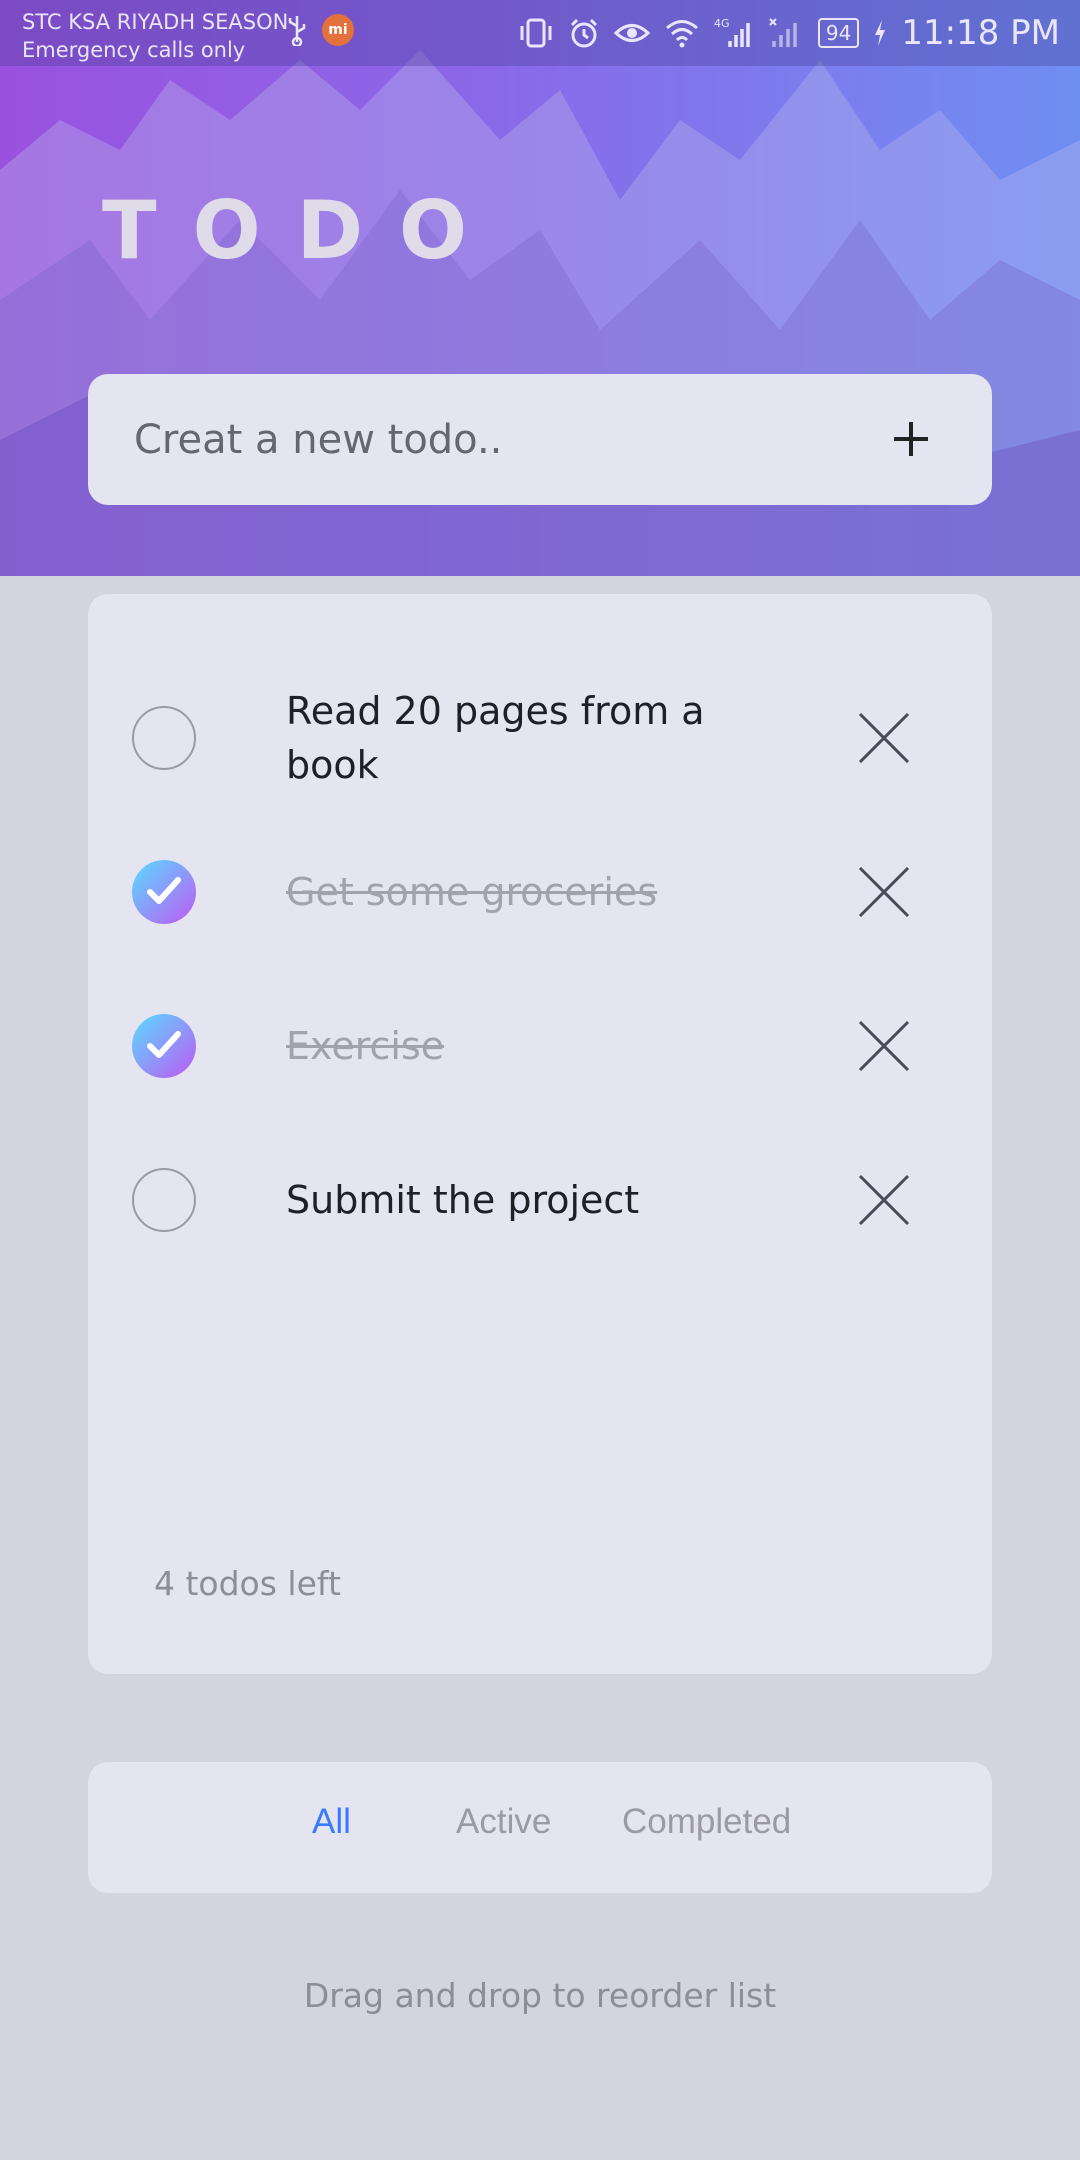  Describe the element at coordinates (682, 33) in the screenshot. I see `wifi-icon` at that location.